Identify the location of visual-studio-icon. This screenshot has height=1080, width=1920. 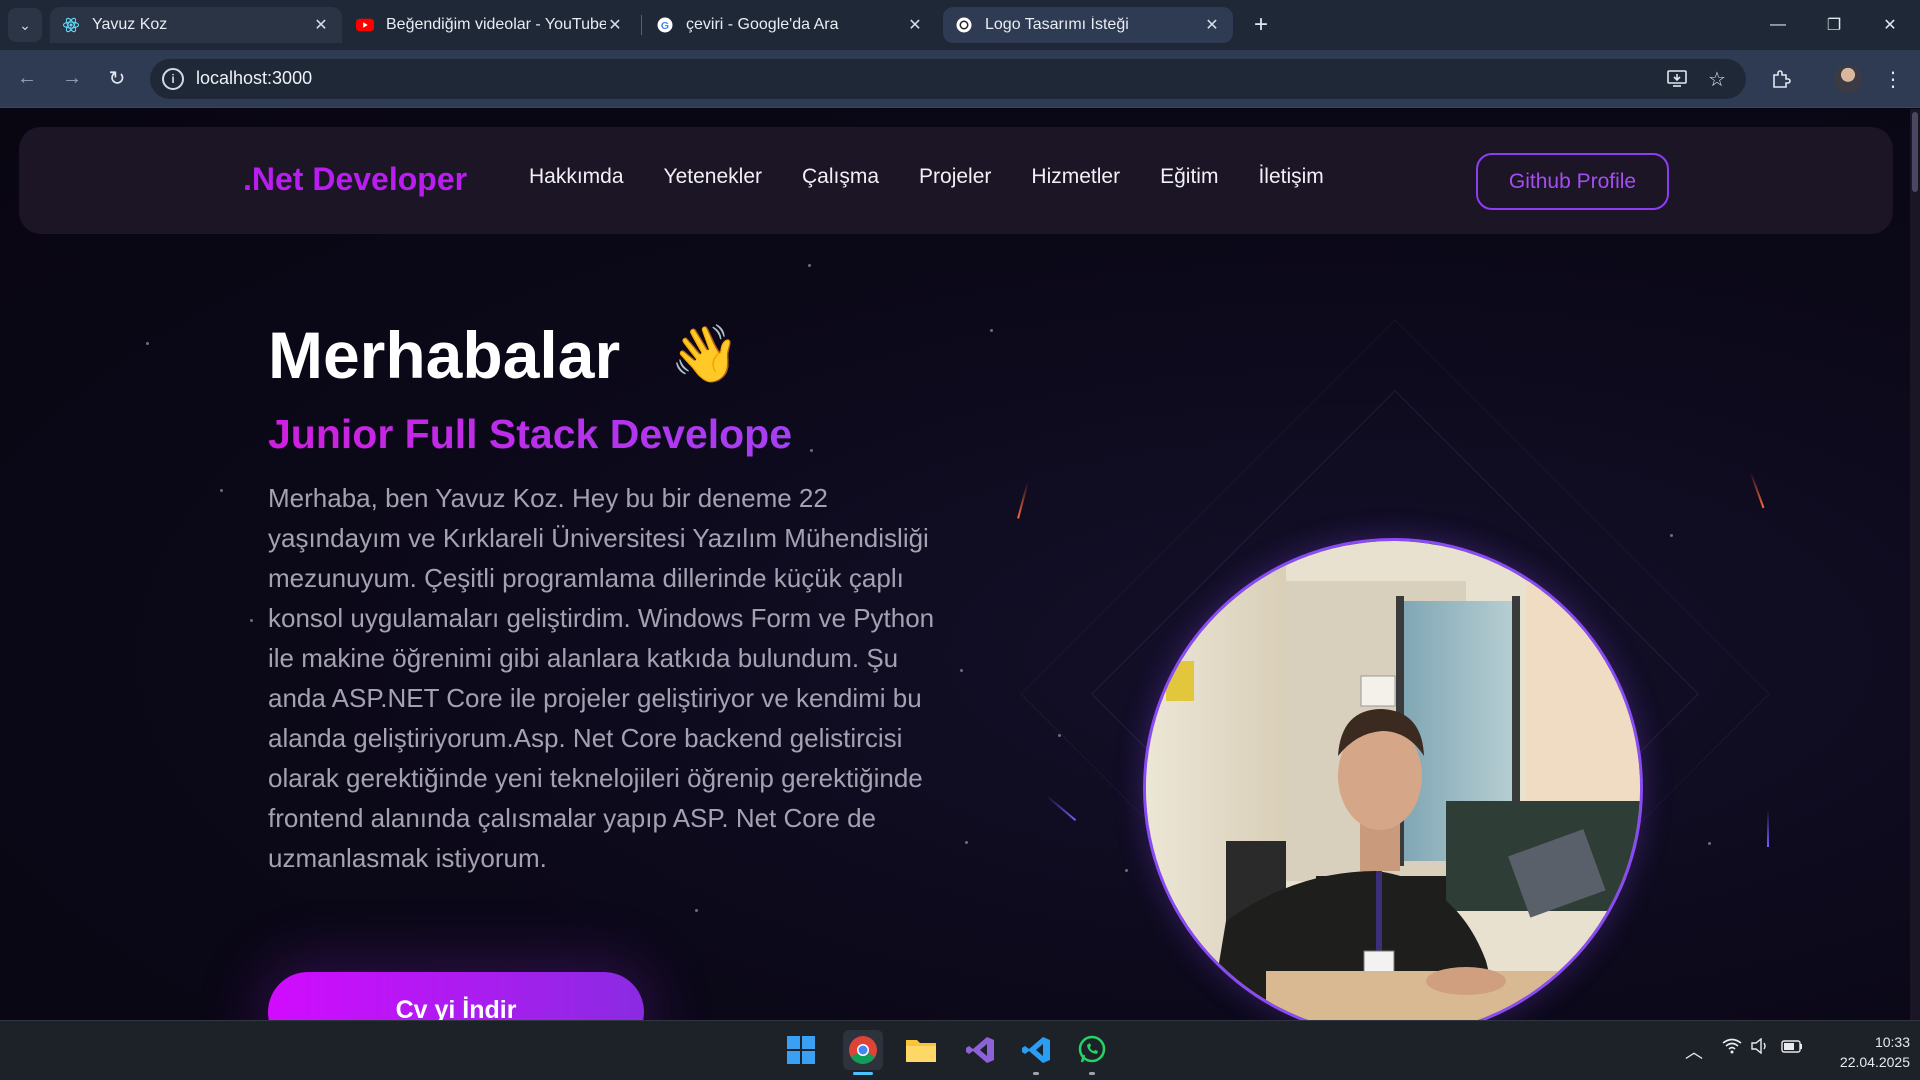
(980, 1050).